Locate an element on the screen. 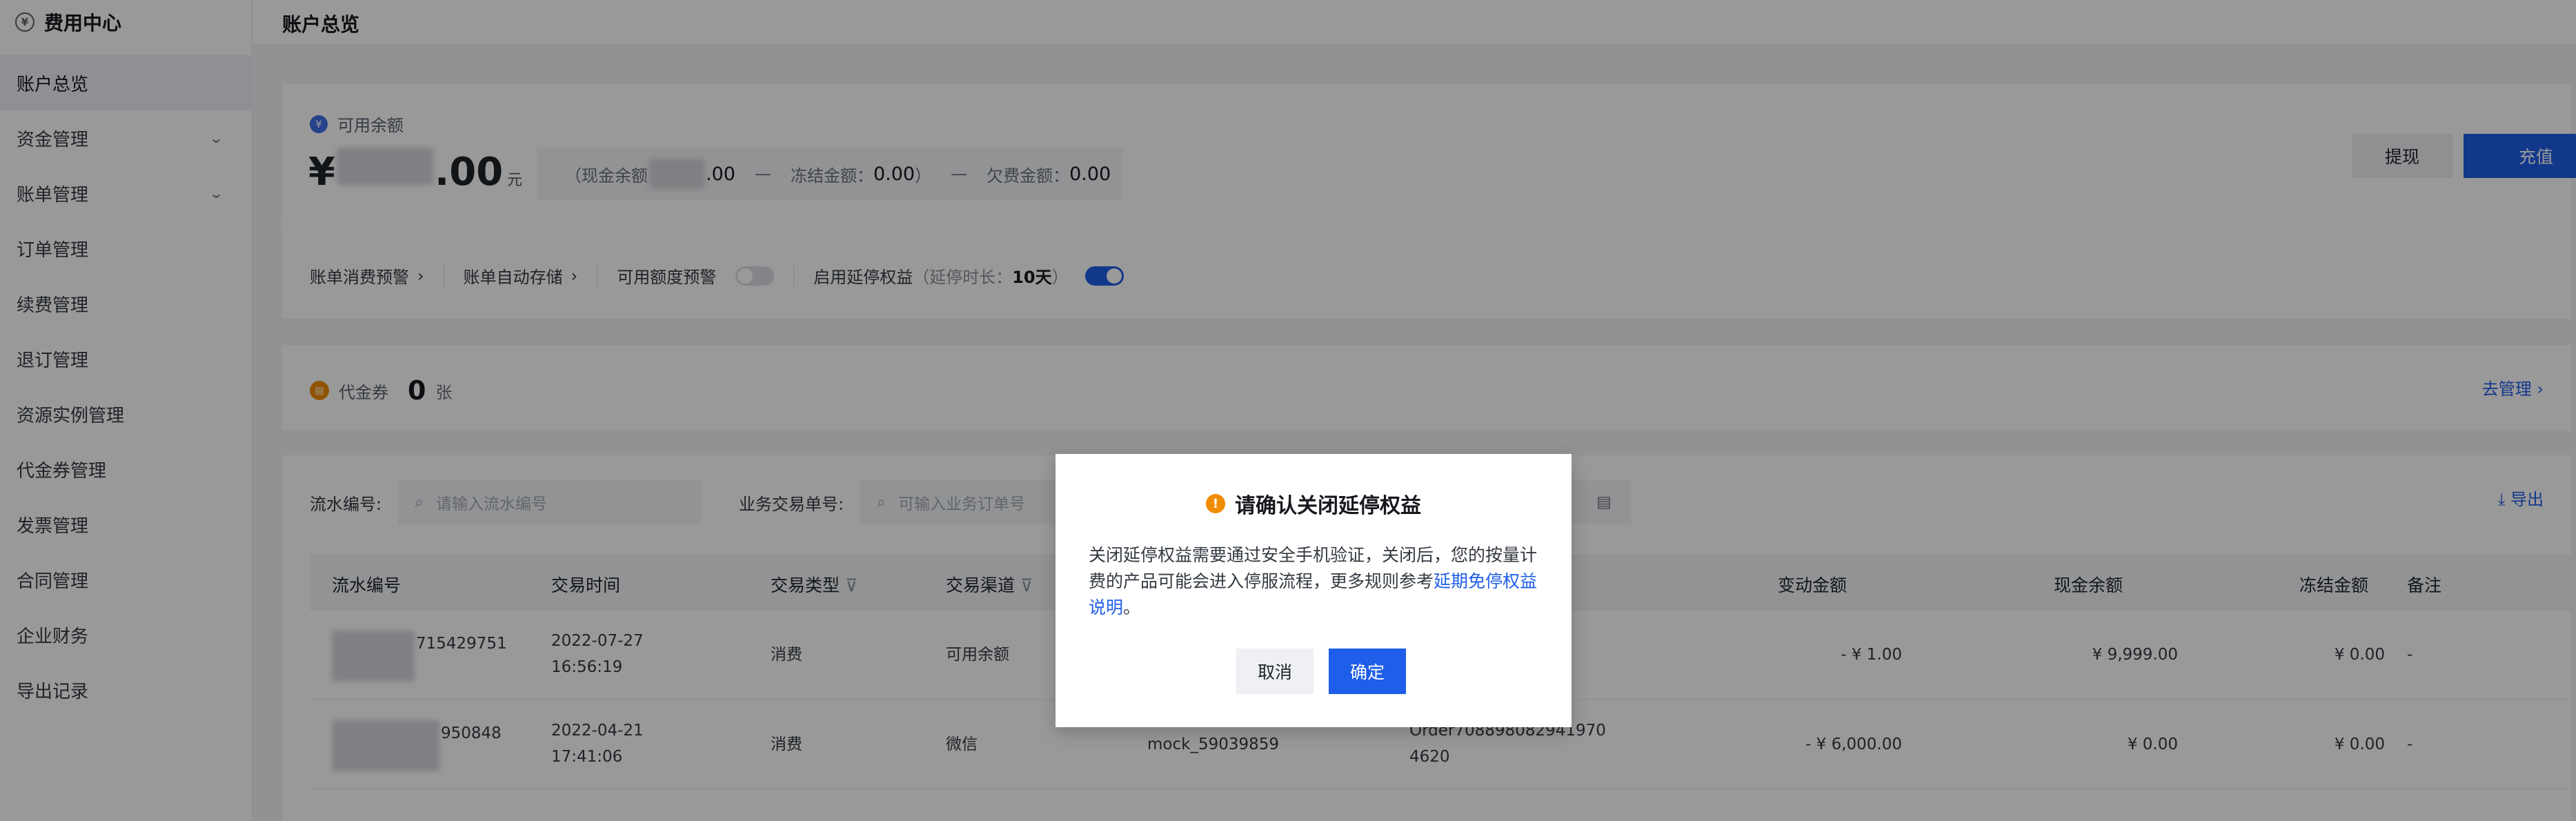  dialog-title-text: 请确认关闭延停权益 is located at coordinates (1328, 506).